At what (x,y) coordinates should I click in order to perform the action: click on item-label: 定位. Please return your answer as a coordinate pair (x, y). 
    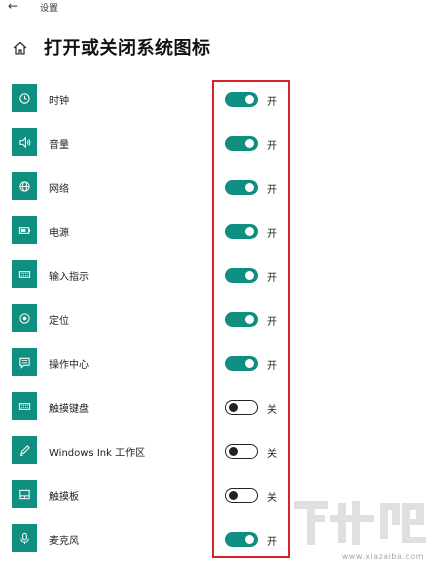
    Looking at the image, I should click on (59, 321).